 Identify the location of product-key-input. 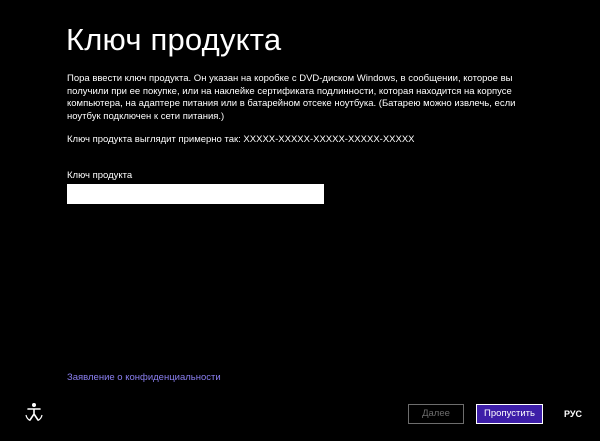
(195, 194).